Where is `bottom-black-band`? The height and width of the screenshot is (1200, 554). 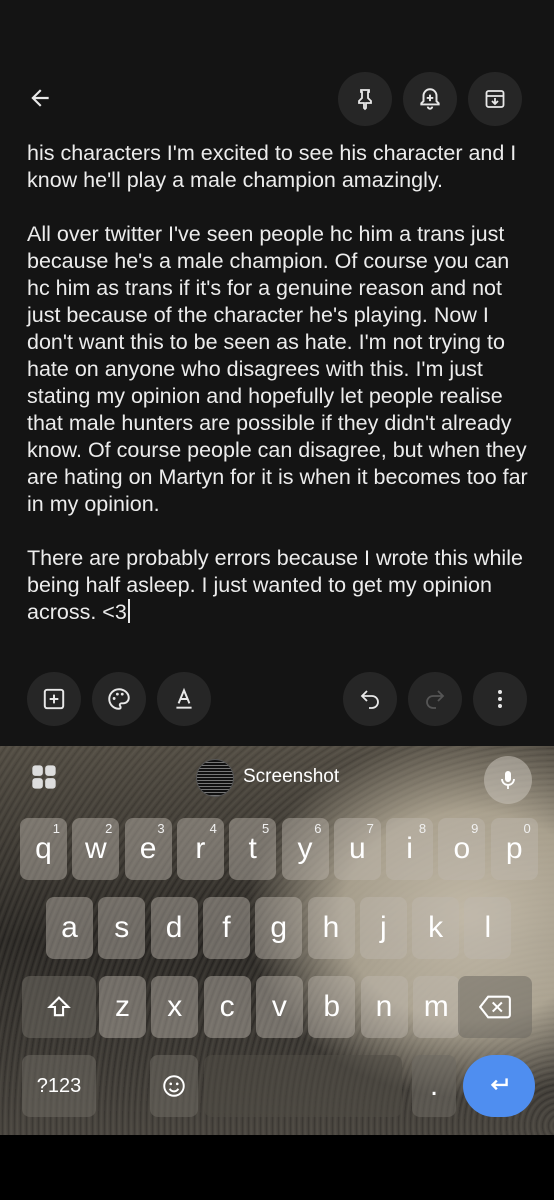 bottom-black-band is located at coordinates (277, 1167).